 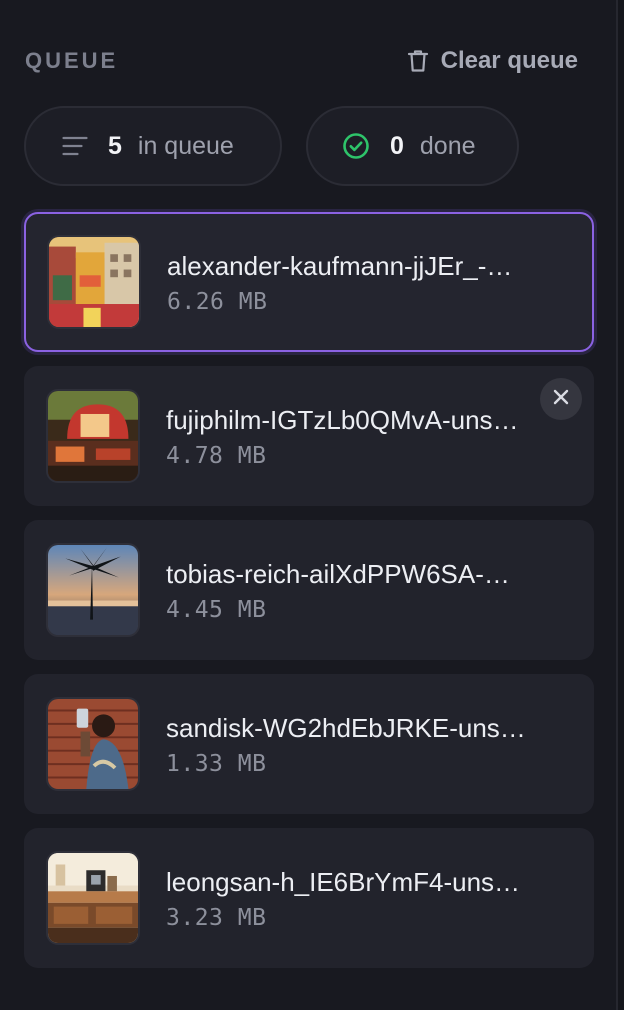 What do you see at coordinates (115, 145) in the screenshot?
I see `in-queue-count: 5` at bounding box center [115, 145].